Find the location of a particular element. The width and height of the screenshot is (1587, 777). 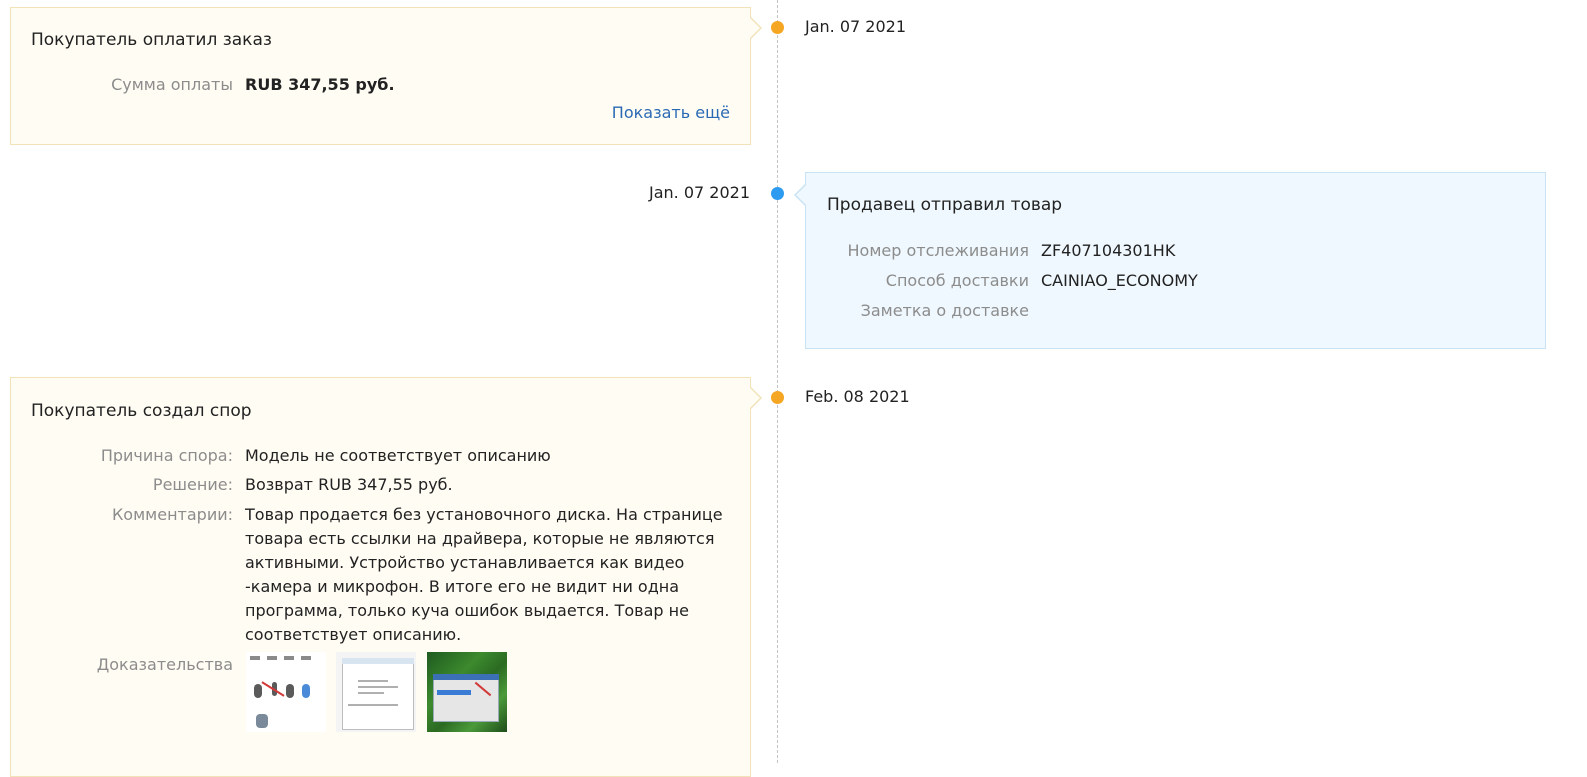

timeline-dot-payment is located at coordinates (777, 27).